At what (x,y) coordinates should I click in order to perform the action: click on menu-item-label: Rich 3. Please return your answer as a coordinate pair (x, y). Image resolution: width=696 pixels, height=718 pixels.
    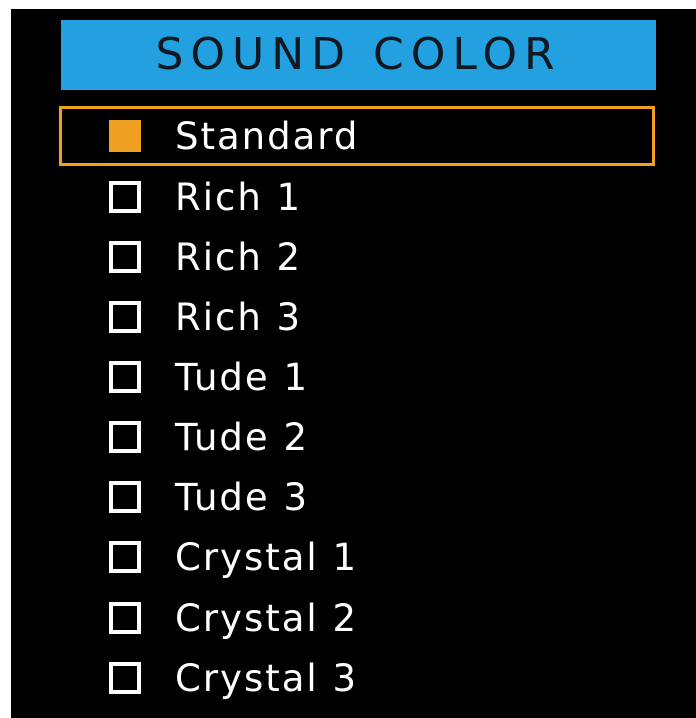
    Looking at the image, I should click on (239, 317).